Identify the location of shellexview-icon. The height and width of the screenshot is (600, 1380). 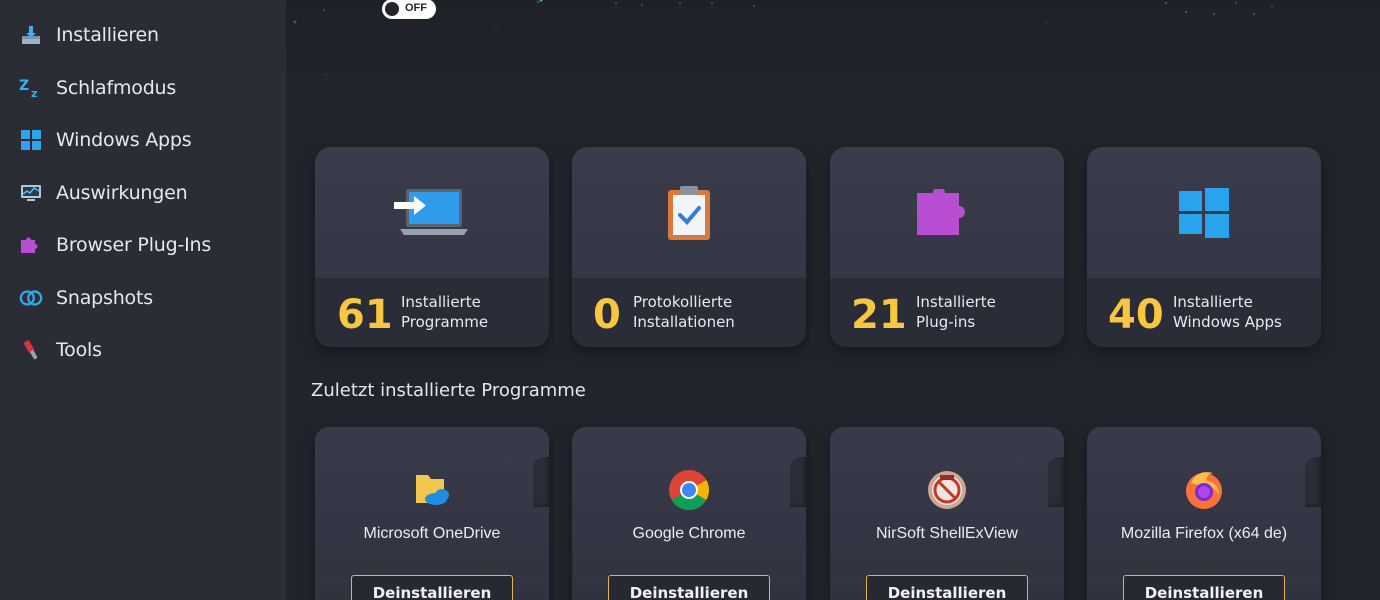
(947, 491).